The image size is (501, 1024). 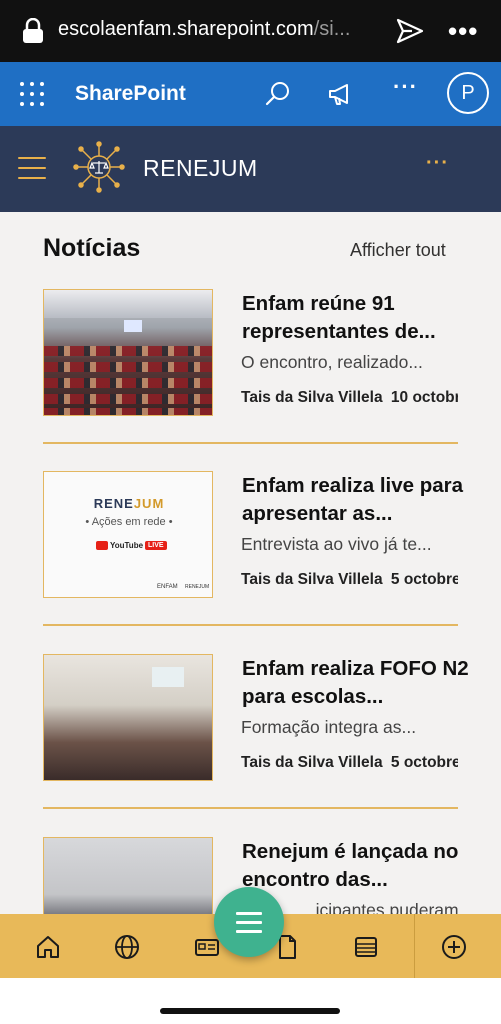 What do you see at coordinates (92, 248) in the screenshot?
I see `section-title: Notícias` at bounding box center [92, 248].